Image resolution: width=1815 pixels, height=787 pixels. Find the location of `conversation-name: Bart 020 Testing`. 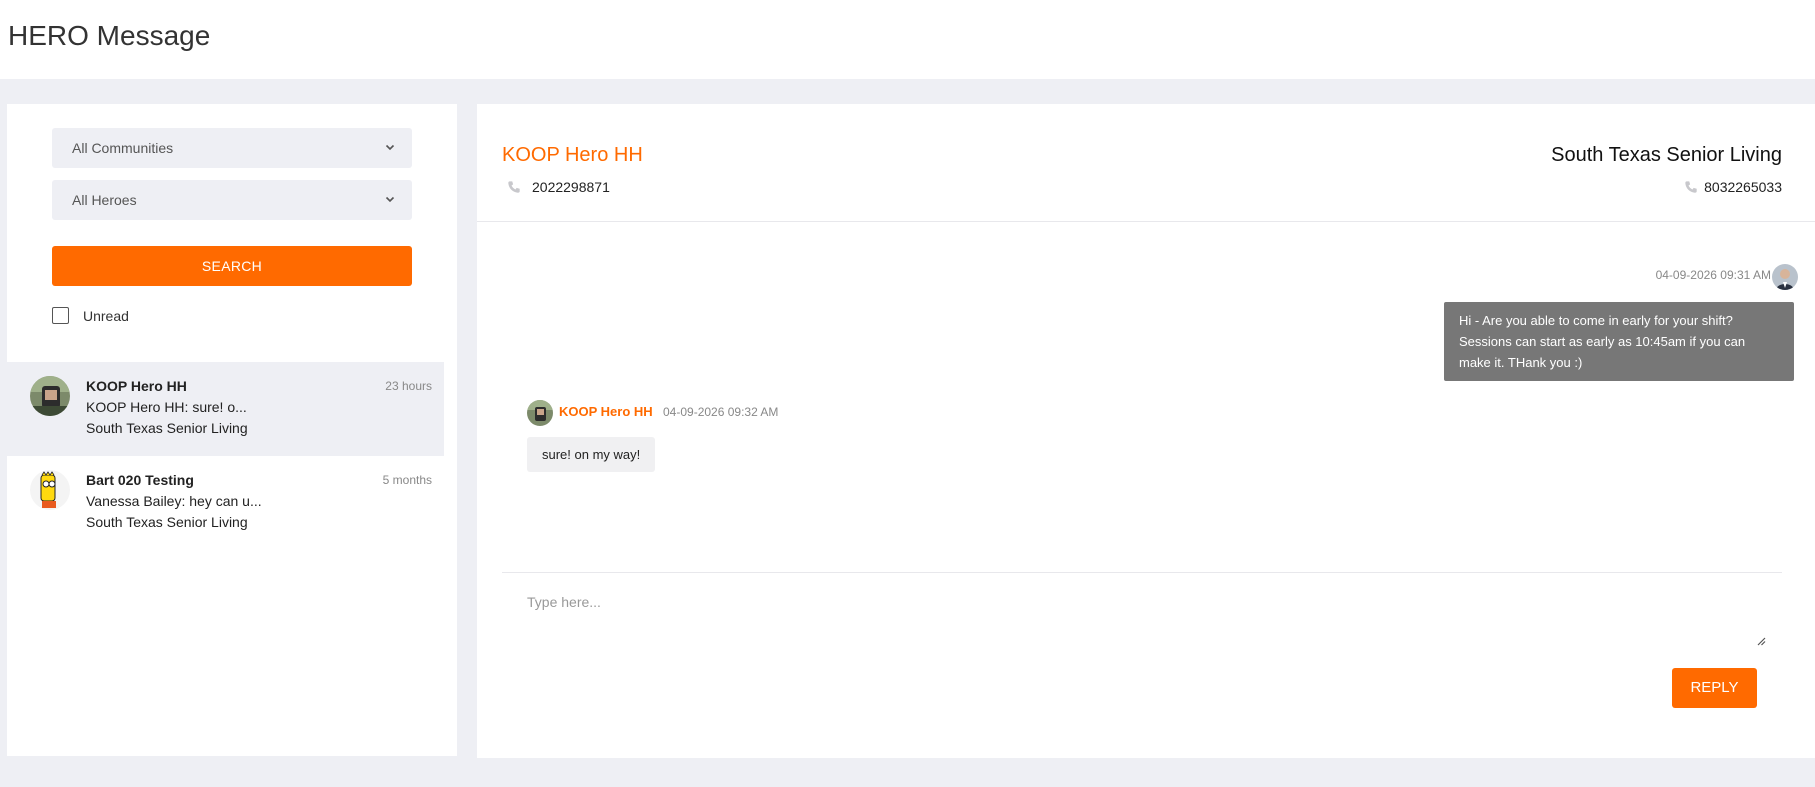

conversation-name: Bart 020 Testing is located at coordinates (140, 480).